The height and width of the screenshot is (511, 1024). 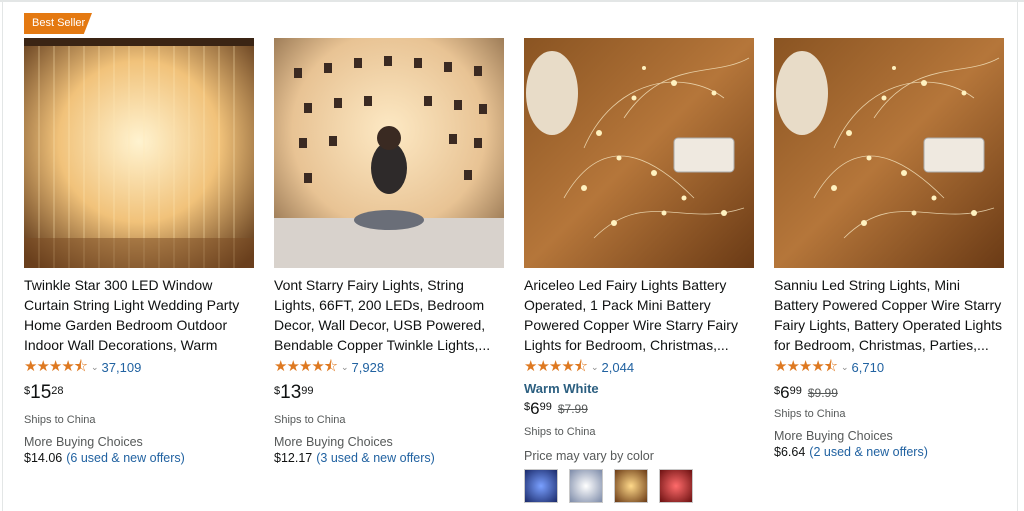 What do you see at coordinates (890, 393) in the screenshot?
I see `price: $ 6 99 $9.99` at bounding box center [890, 393].